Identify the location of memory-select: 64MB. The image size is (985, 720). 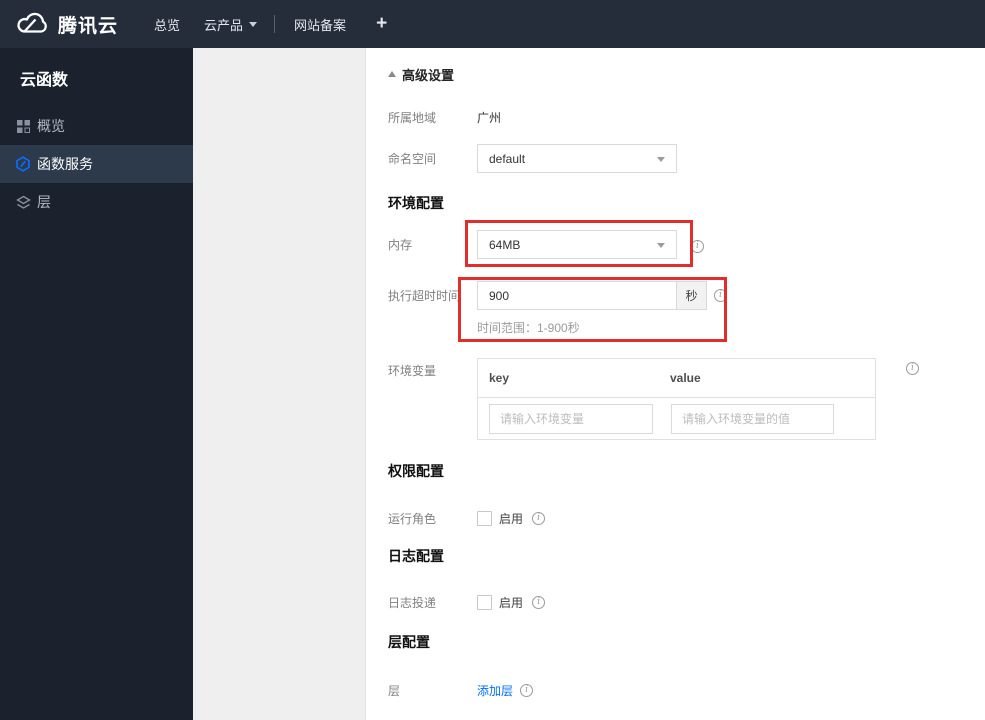
(577, 244).